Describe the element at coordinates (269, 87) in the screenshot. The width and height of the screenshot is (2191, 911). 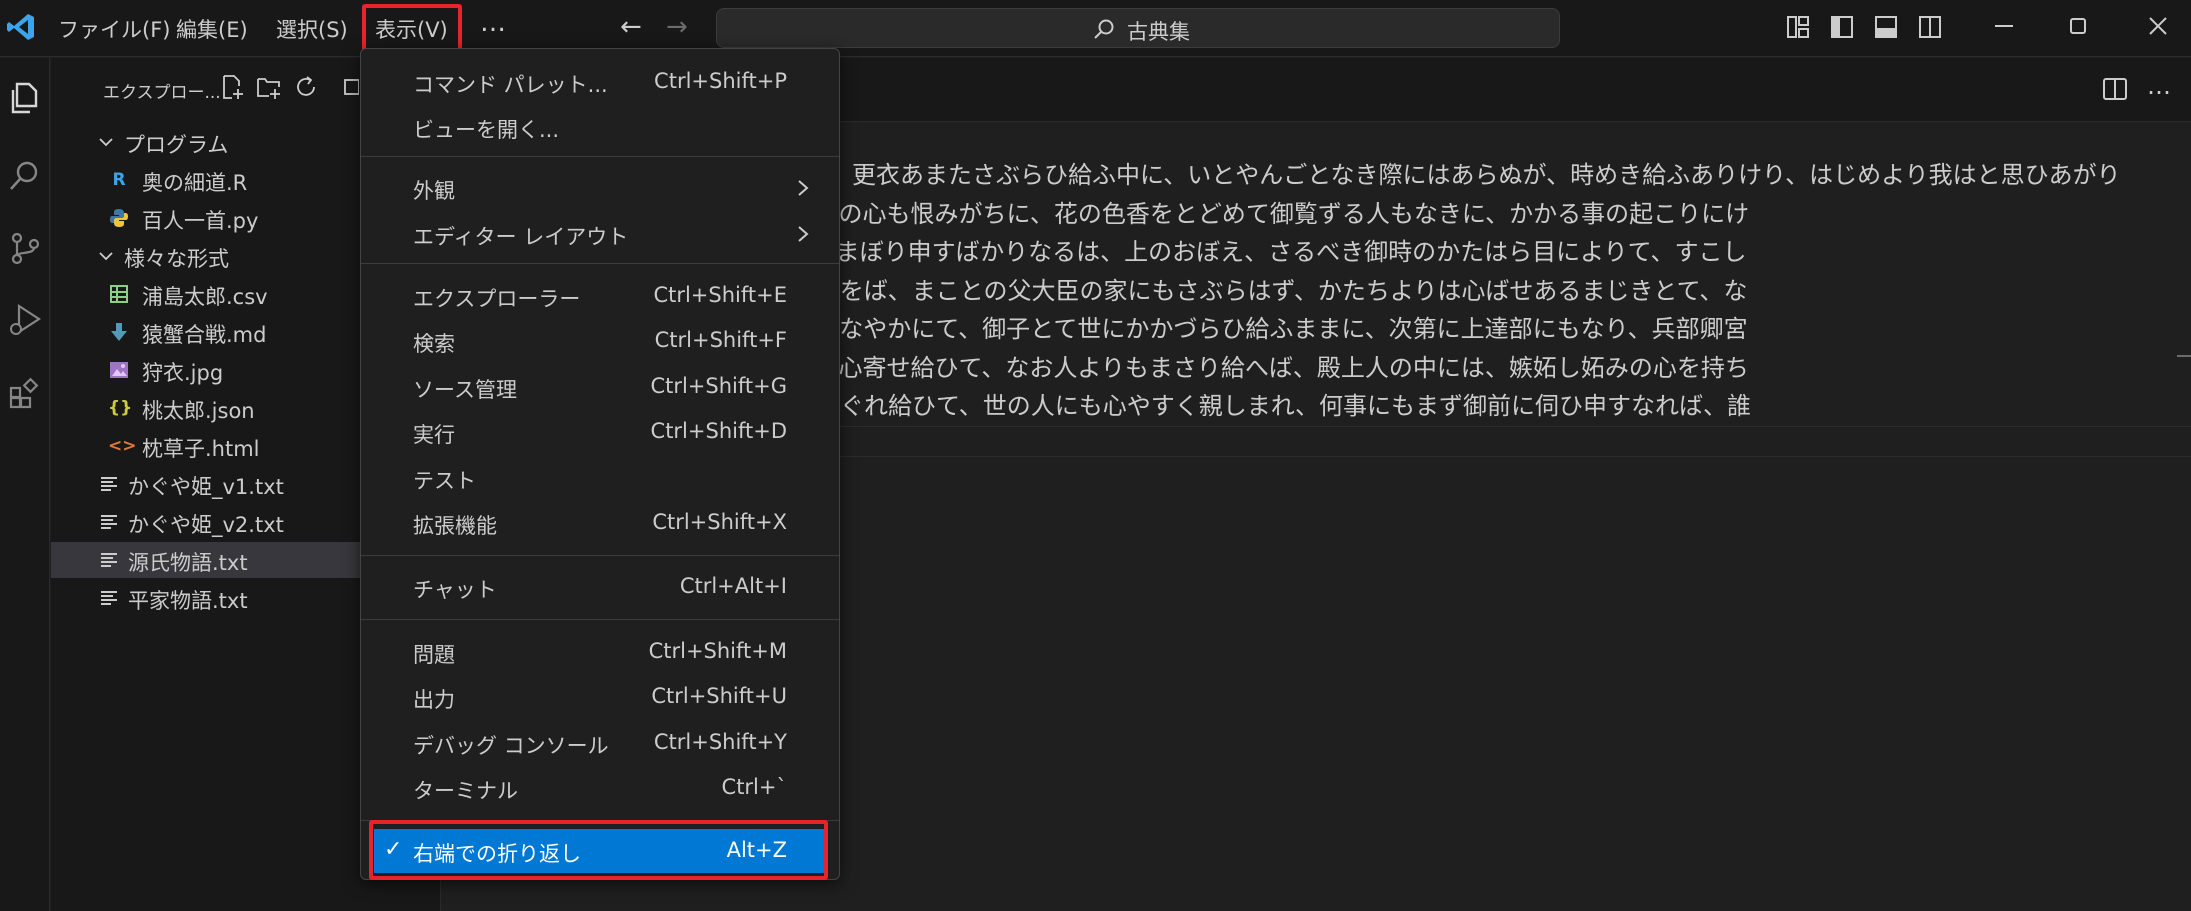
I see `new-folder-icon` at that location.